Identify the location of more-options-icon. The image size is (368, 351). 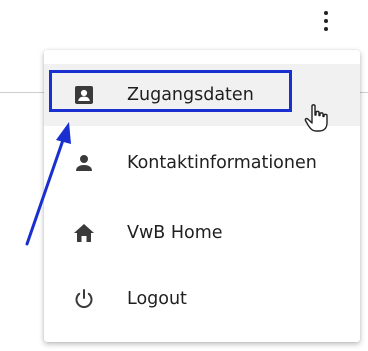
(326, 21).